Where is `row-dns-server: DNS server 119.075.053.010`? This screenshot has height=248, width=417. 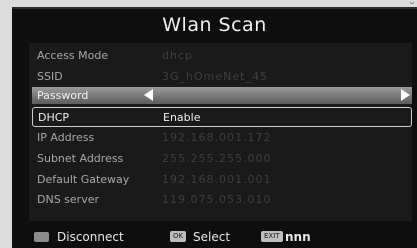
row-dns-server: DNS server 119.075.053.010 is located at coordinates (222, 199).